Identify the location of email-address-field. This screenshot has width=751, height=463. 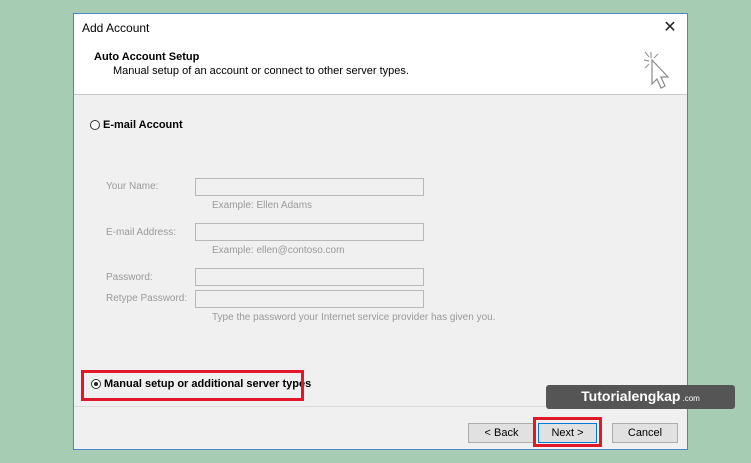
(309, 232).